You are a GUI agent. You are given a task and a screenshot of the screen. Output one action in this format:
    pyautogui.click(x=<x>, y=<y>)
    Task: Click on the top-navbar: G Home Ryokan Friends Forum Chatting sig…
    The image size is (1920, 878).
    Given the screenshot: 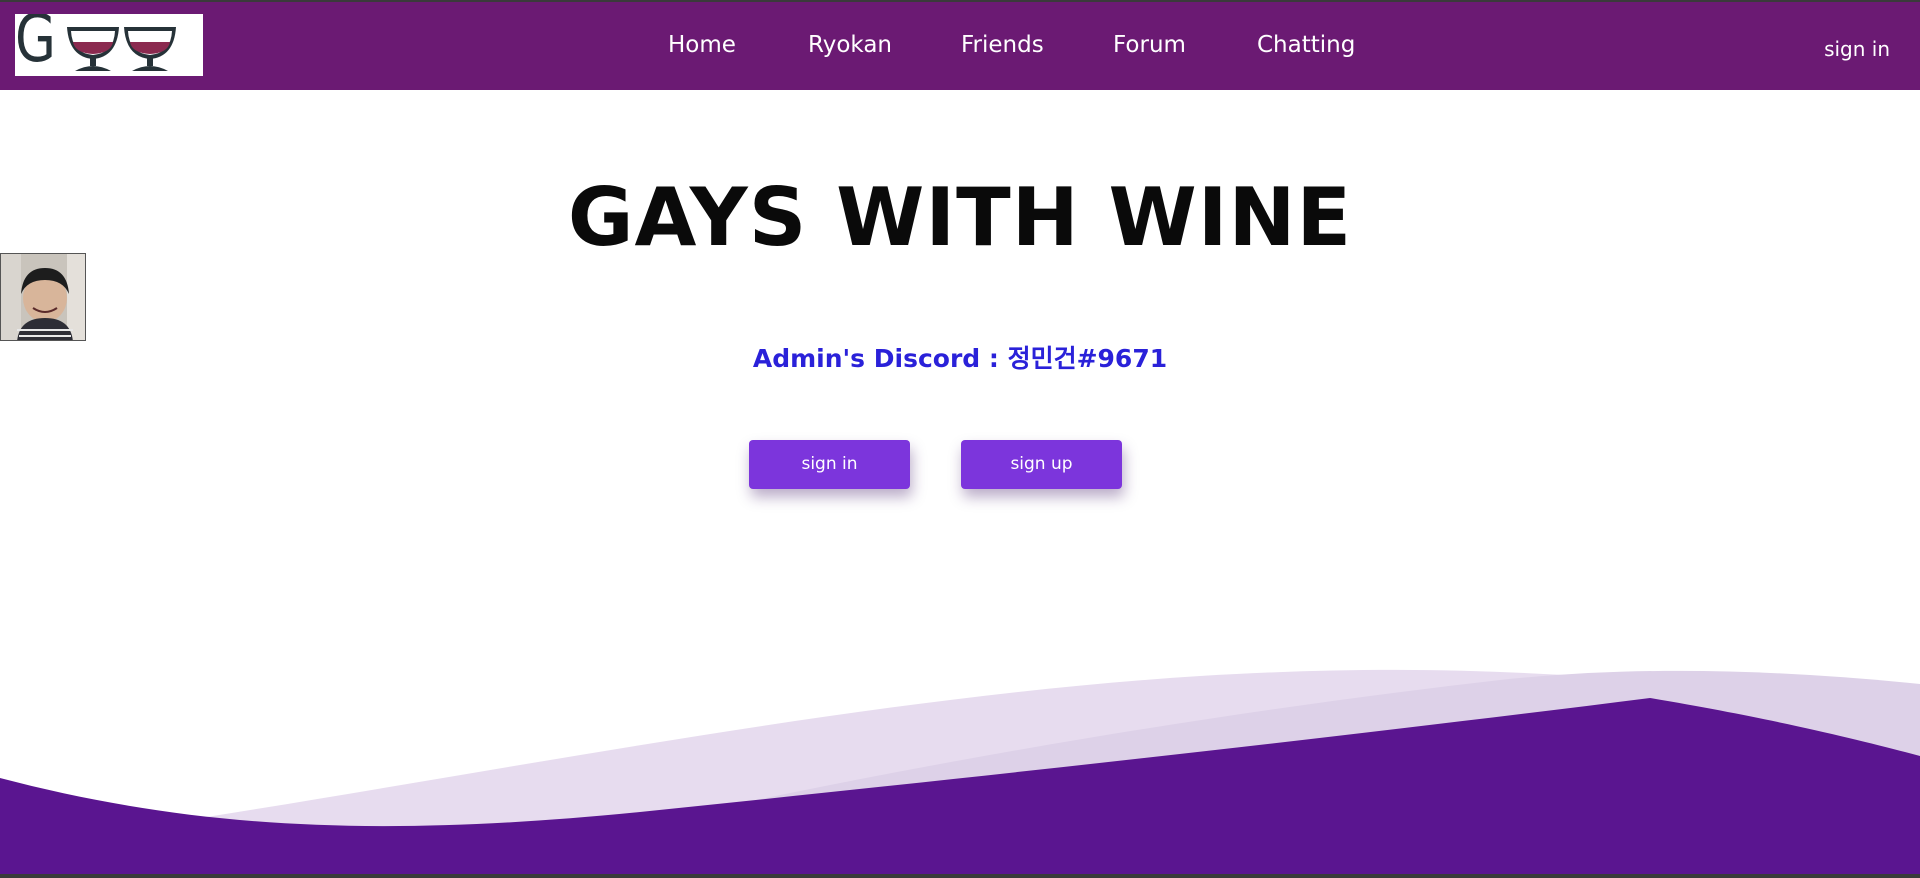 What is the action you would take?
    pyautogui.click(x=960, y=46)
    